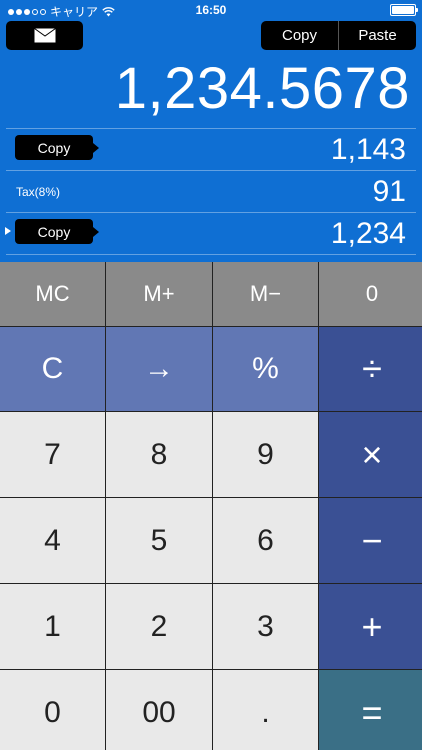 The width and height of the screenshot is (422, 750). What do you see at coordinates (52, 369) in the screenshot?
I see `clear-button: C` at bounding box center [52, 369].